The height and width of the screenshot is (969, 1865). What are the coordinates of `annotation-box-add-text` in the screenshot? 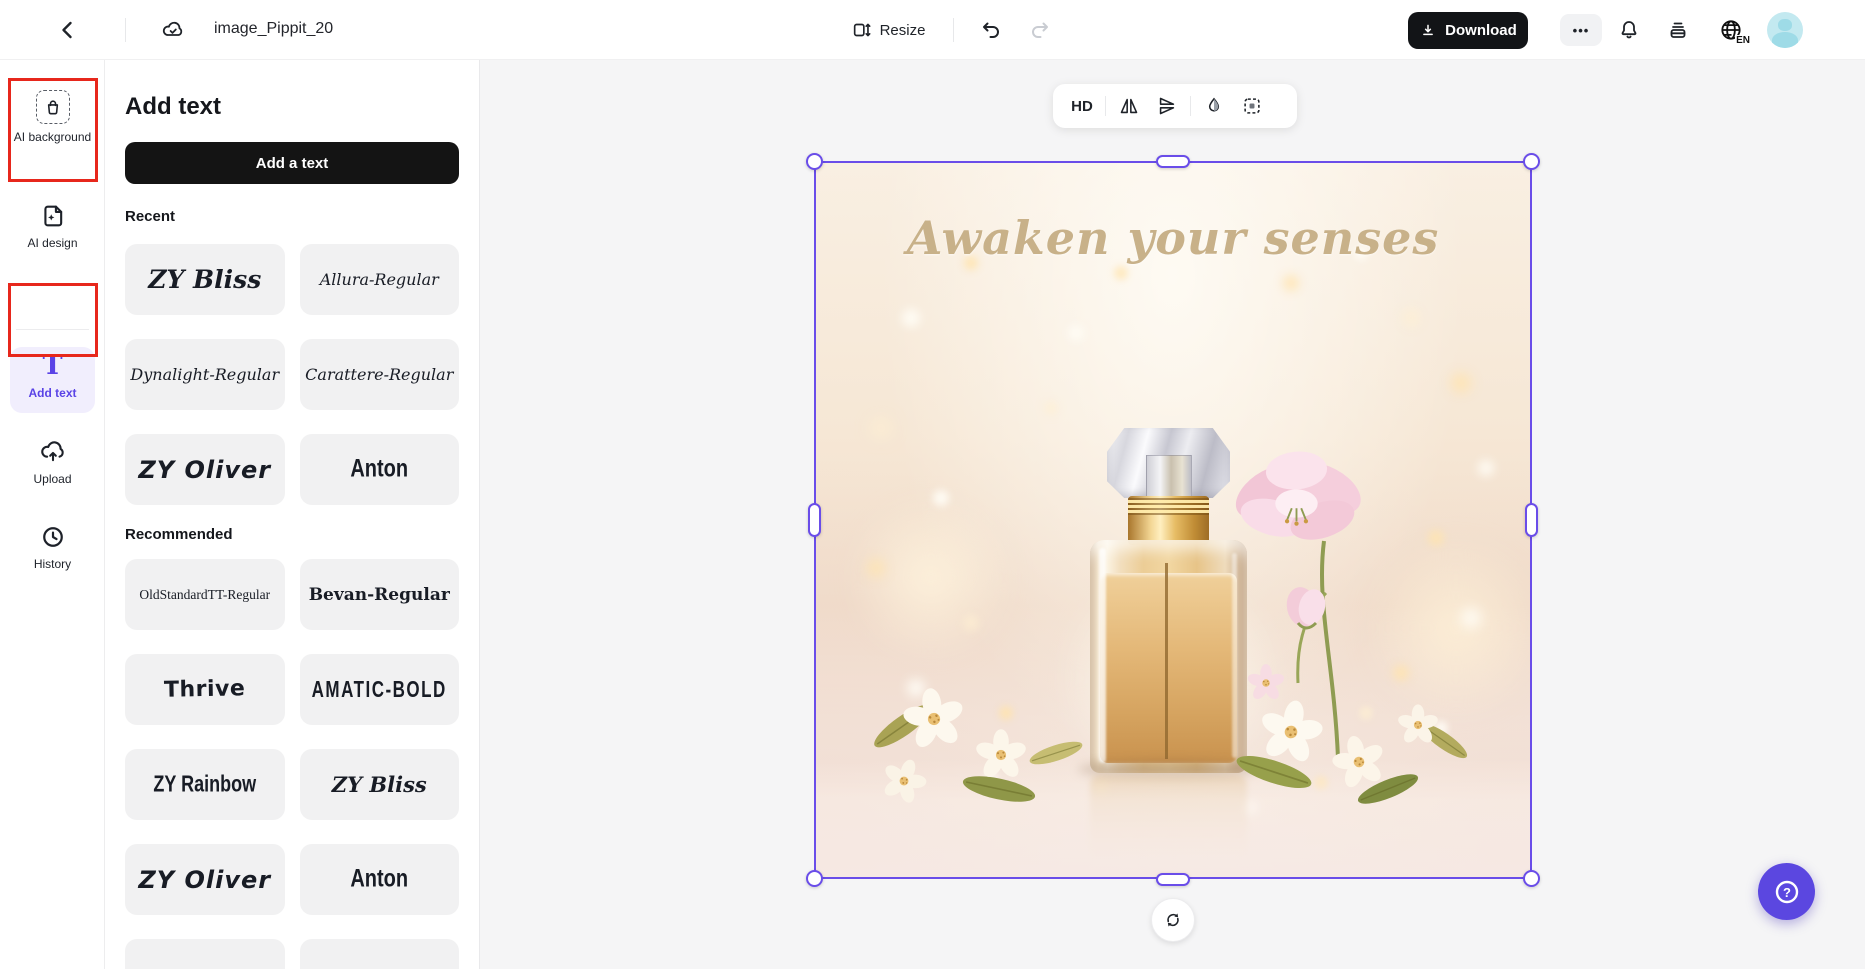 It's located at (53, 320).